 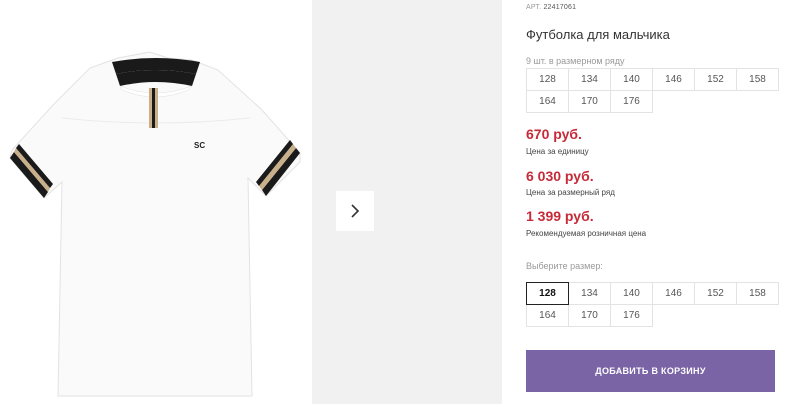 What do you see at coordinates (575, 61) in the screenshot?
I see `pack-size-note: 9 шт. в размерном ряду` at bounding box center [575, 61].